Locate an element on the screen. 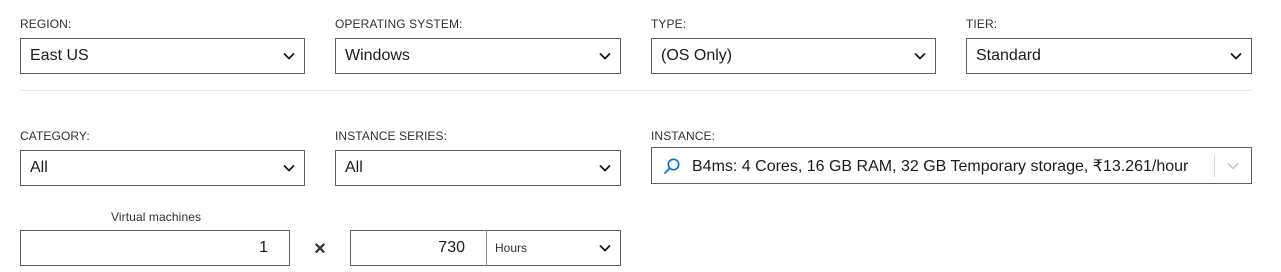 This screenshot has width=1281, height=272. os-value: Windows is located at coordinates (377, 55).